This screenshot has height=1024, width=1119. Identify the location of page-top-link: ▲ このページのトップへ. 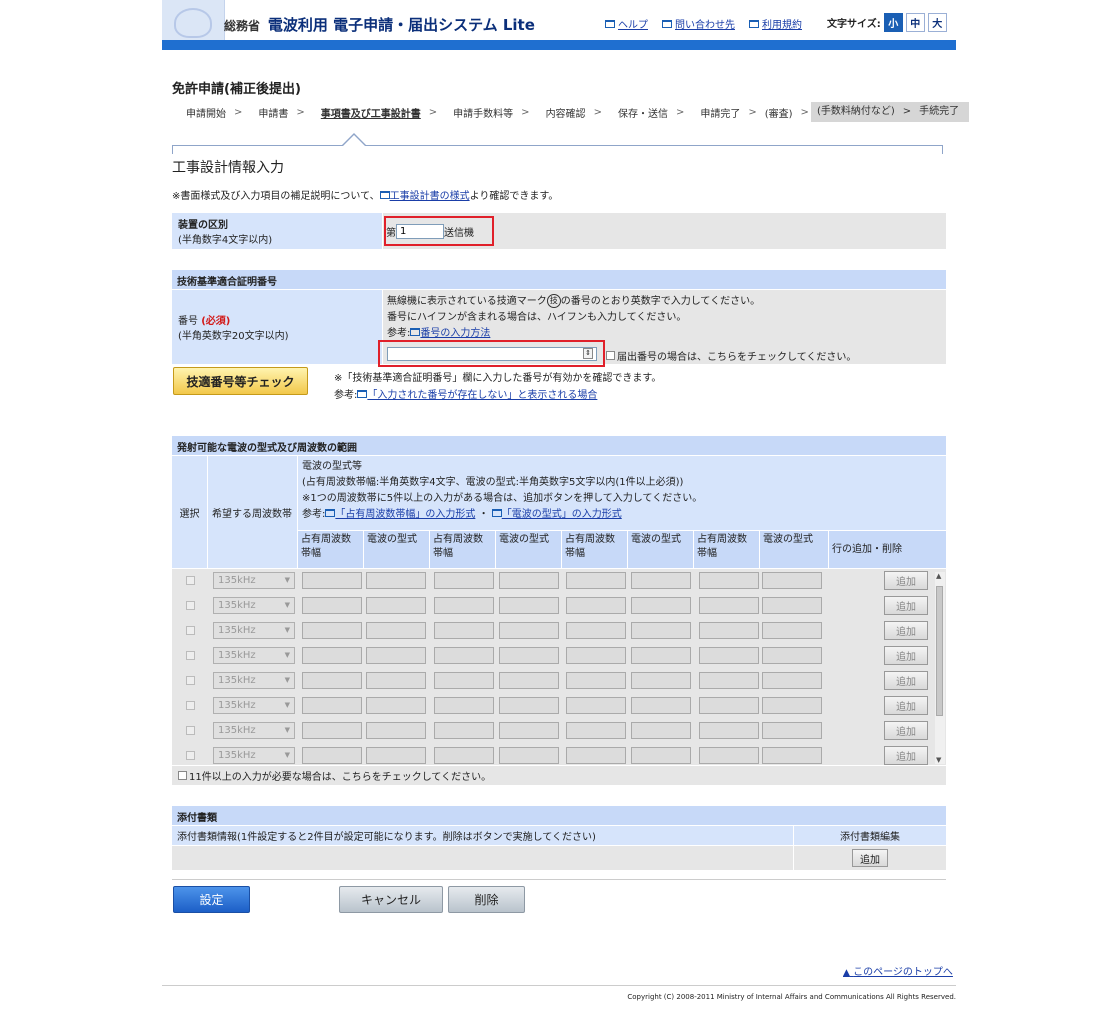
(898, 970).